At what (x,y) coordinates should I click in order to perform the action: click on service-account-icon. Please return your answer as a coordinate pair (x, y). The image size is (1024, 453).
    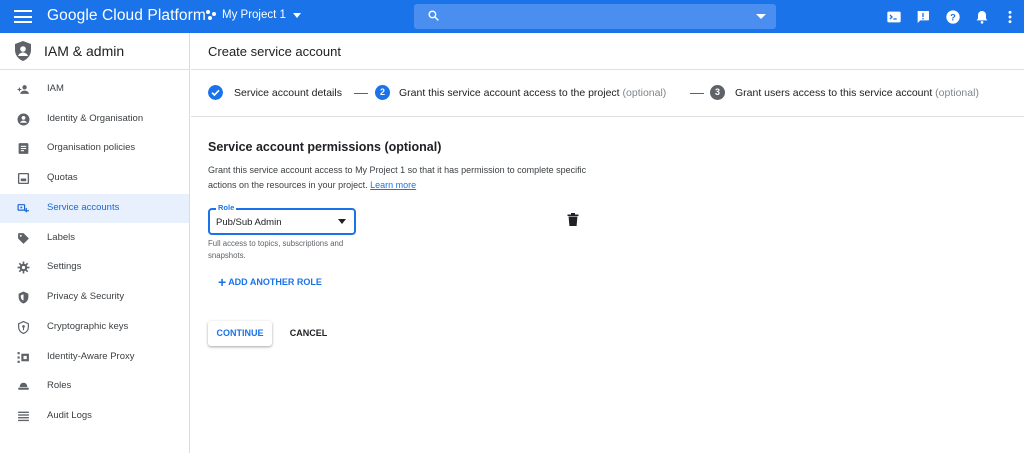
    Looking at the image, I should click on (23, 208).